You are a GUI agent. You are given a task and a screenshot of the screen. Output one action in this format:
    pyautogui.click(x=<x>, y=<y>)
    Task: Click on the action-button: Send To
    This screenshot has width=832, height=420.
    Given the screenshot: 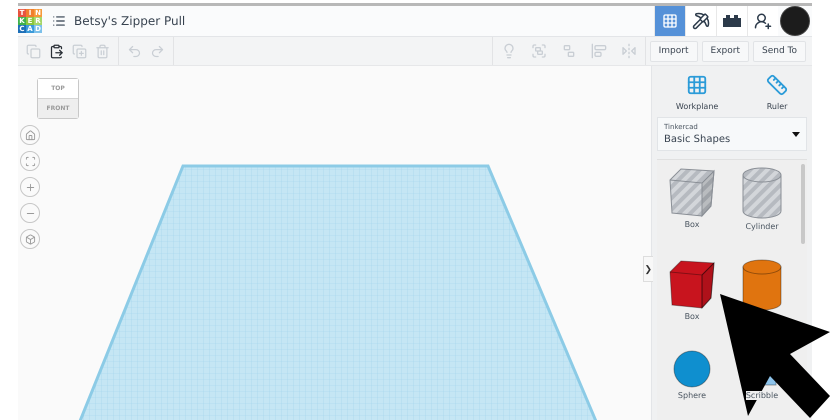 What is the action you would take?
    pyautogui.click(x=779, y=51)
    